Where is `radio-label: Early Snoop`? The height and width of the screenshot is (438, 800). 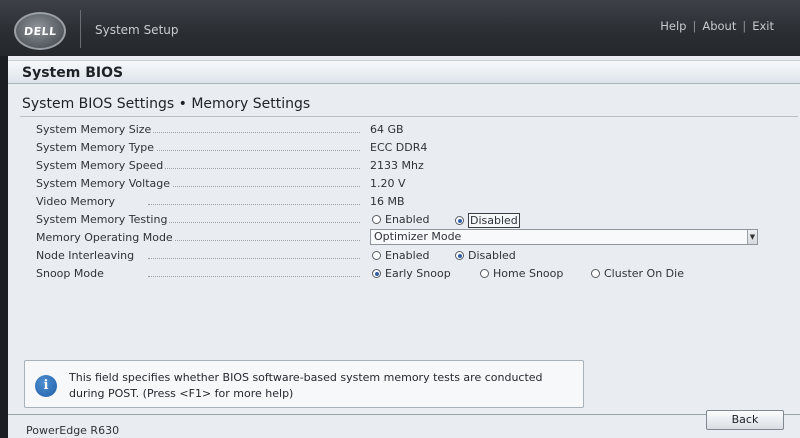 radio-label: Early Snoop is located at coordinates (418, 273).